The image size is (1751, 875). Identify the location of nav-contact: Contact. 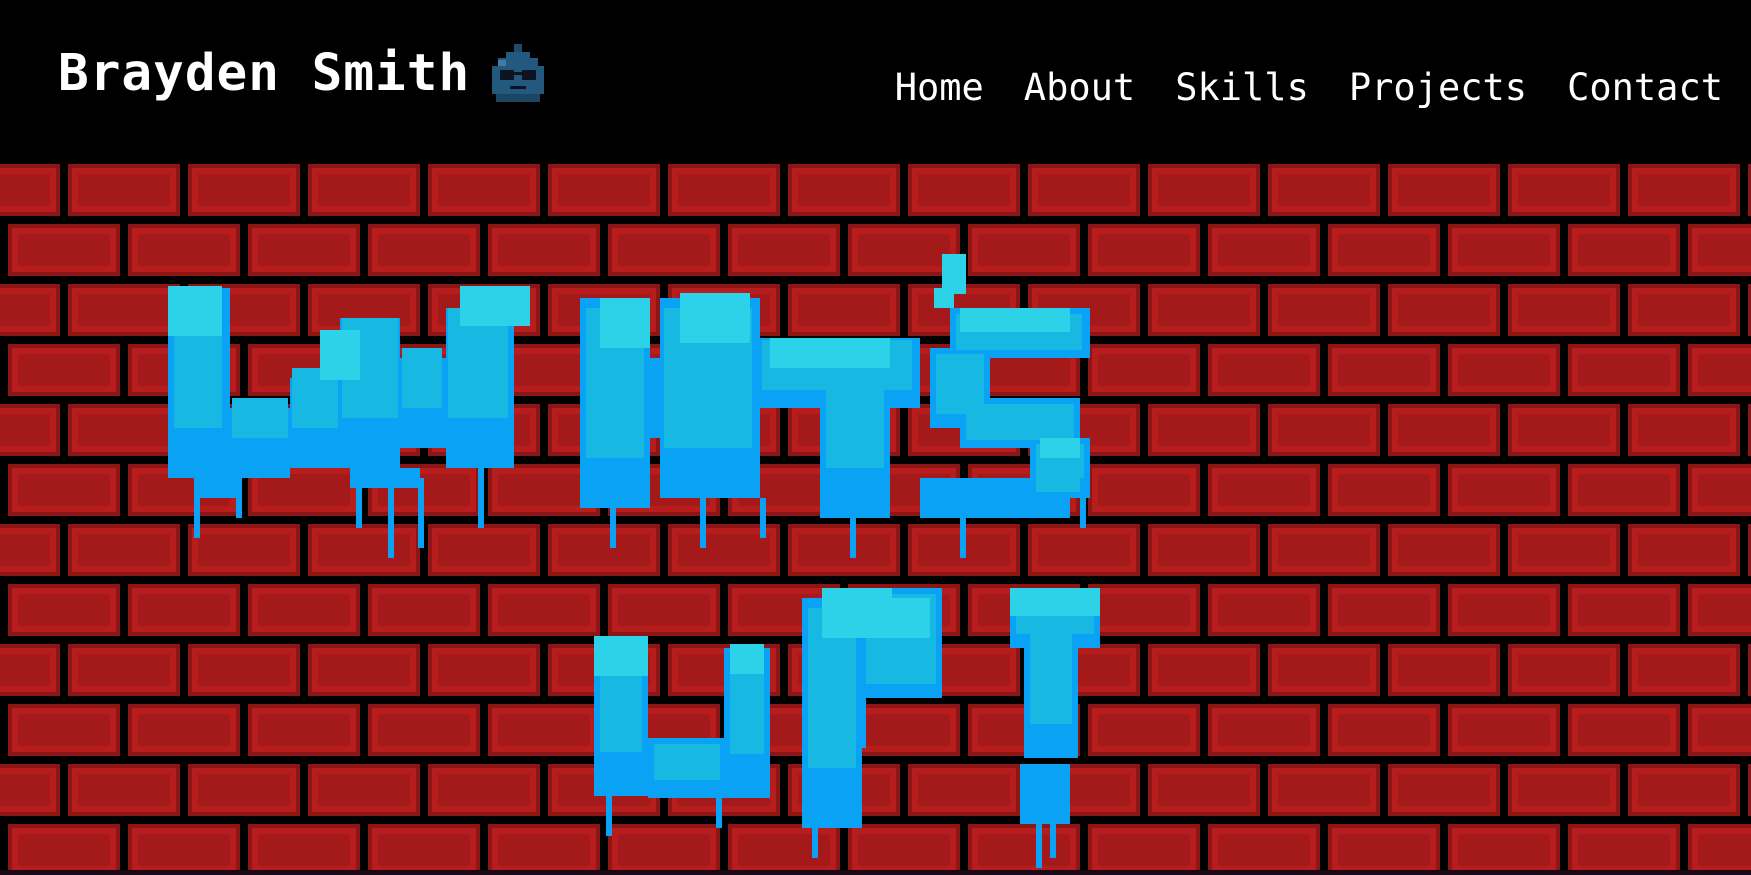
(1645, 88).